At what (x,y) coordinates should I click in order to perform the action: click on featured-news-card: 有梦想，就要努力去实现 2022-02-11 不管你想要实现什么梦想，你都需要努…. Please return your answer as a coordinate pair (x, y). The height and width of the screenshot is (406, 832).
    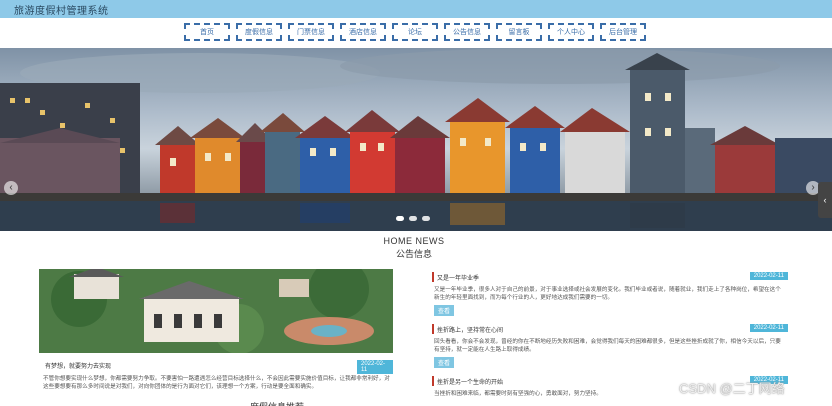
    Looking at the image, I should click on (216, 336).